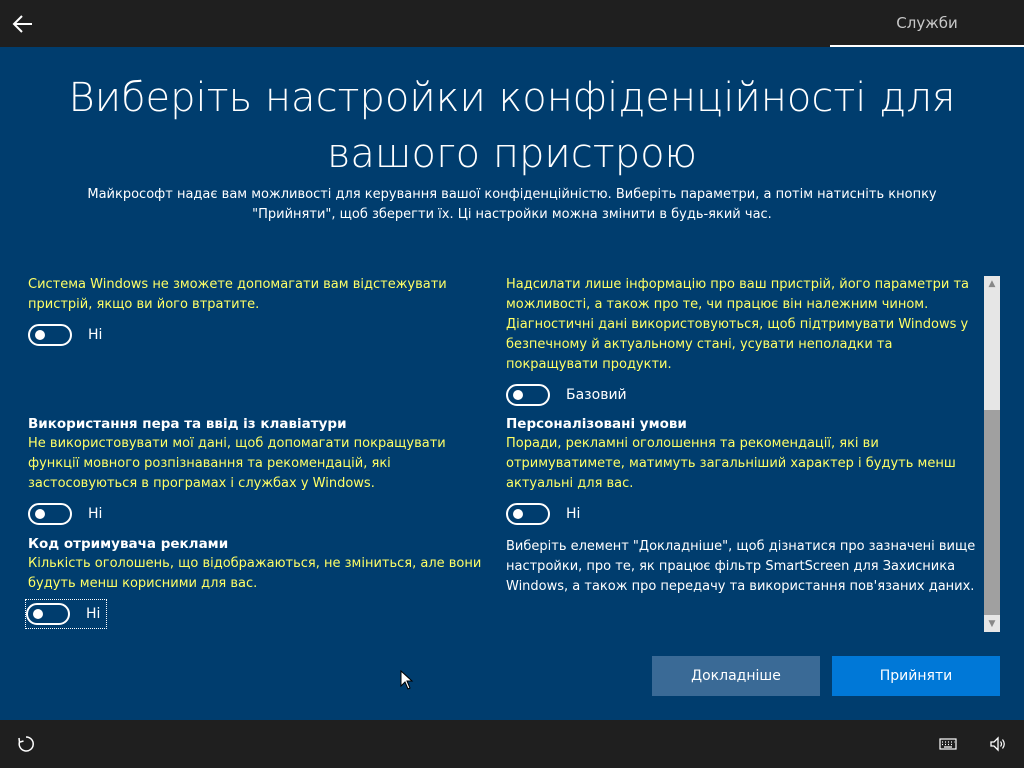 This screenshot has width=1024, height=768. What do you see at coordinates (927, 23) in the screenshot?
I see `tab-services: Служби` at bounding box center [927, 23].